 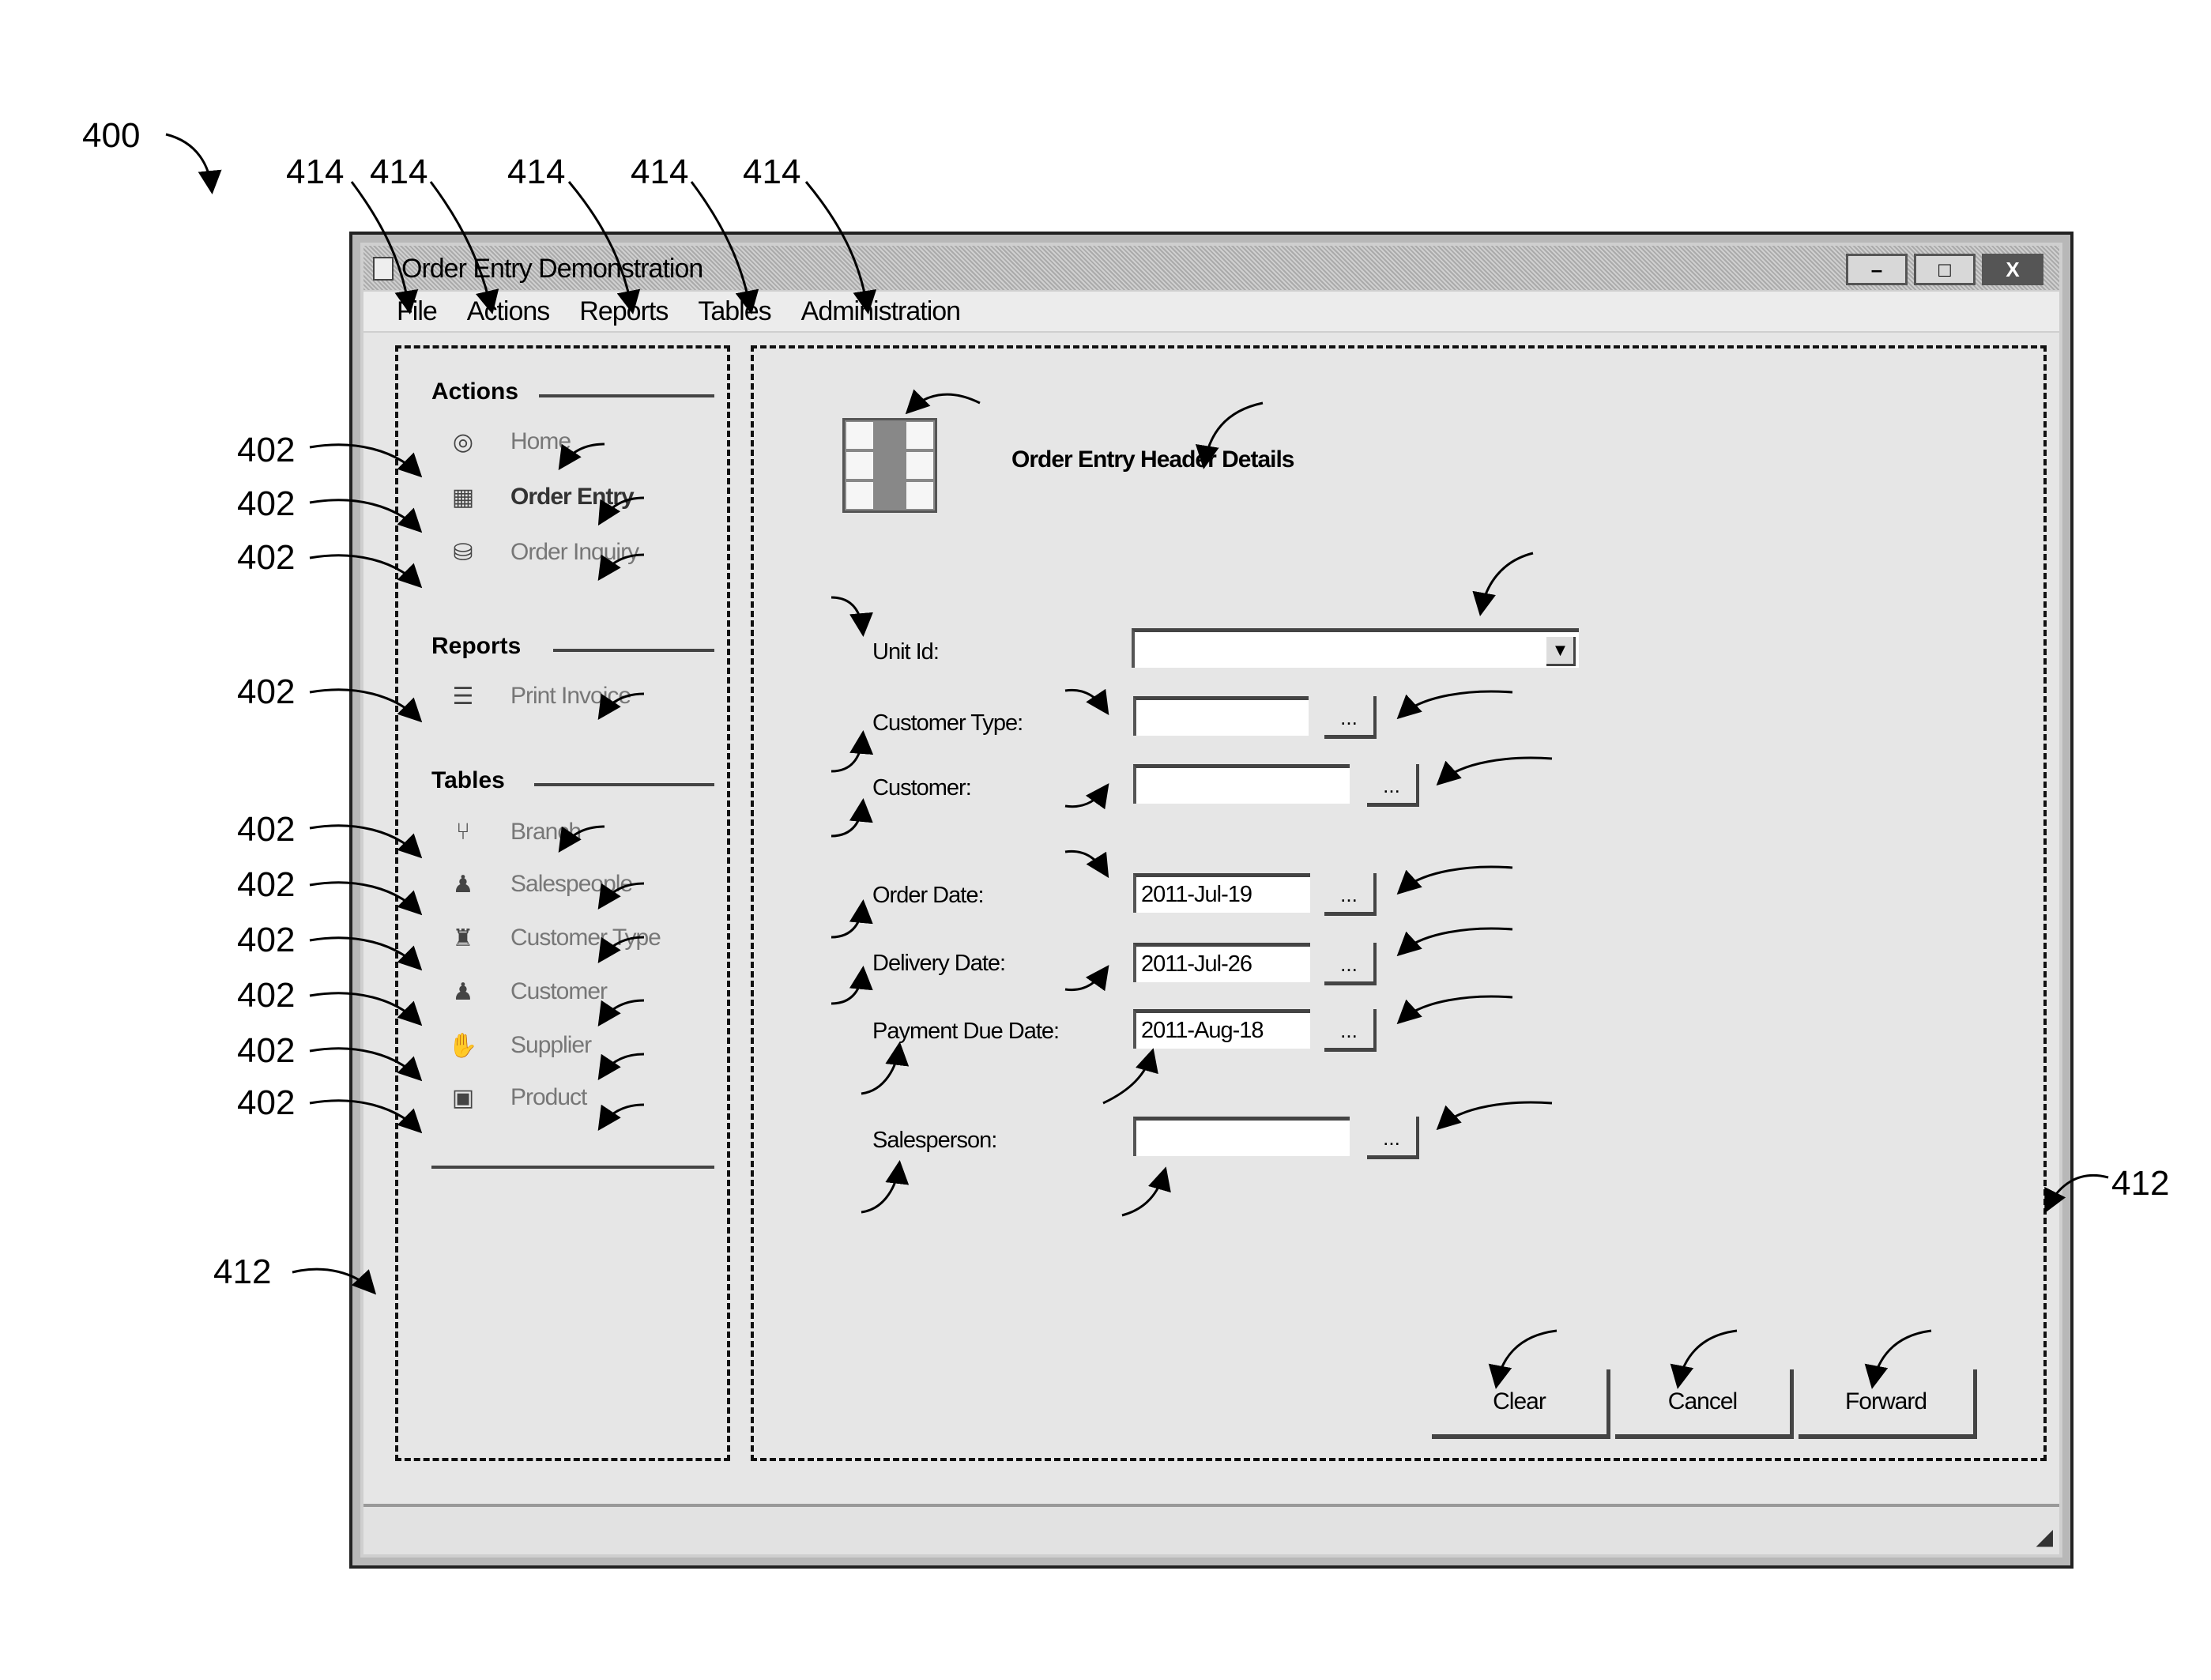 What do you see at coordinates (1211, 1529) in the screenshot?
I see `status-bar: ◢` at bounding box center [1211, 1529].